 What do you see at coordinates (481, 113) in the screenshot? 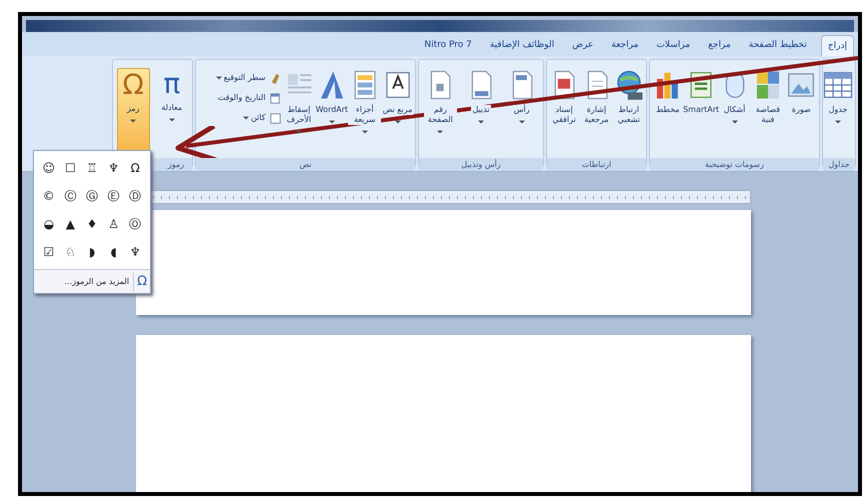
I see `ribbon-button: تذييل` at bounding box center [481, 113].